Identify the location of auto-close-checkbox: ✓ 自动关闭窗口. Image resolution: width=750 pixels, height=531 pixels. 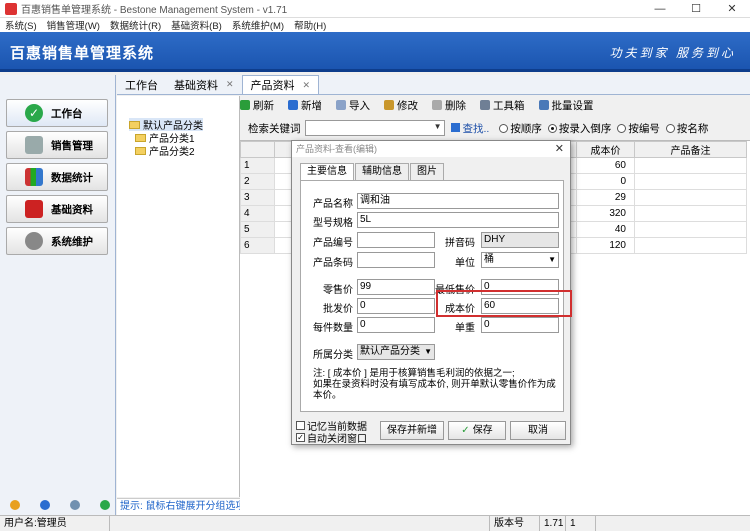
(331, 437).